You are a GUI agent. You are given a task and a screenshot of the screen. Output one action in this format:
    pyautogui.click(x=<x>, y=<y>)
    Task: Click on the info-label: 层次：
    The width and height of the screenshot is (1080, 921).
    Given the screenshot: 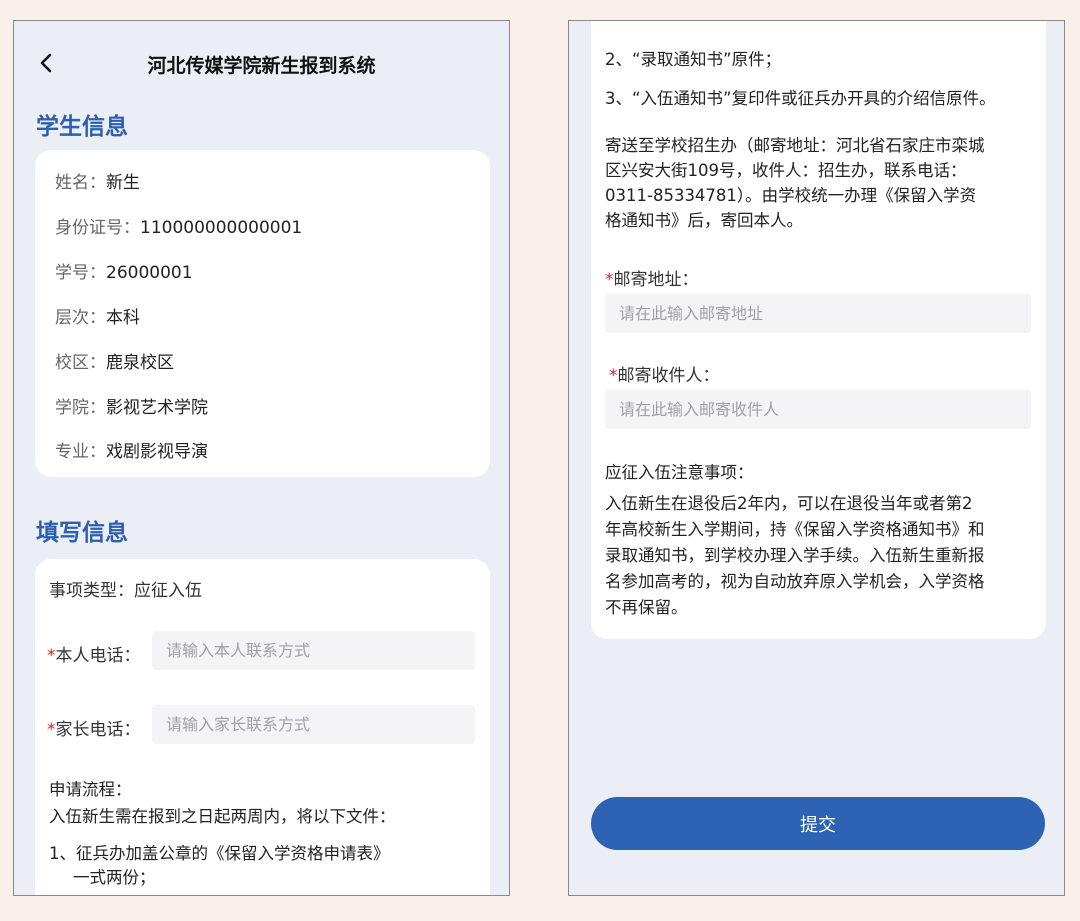 What is the action you would take?
    pyautogui.click(x=80, y=318)
    